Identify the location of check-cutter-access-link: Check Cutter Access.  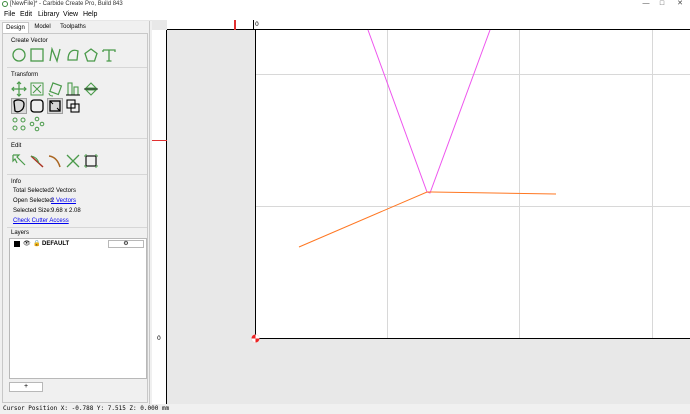
(41, 221).